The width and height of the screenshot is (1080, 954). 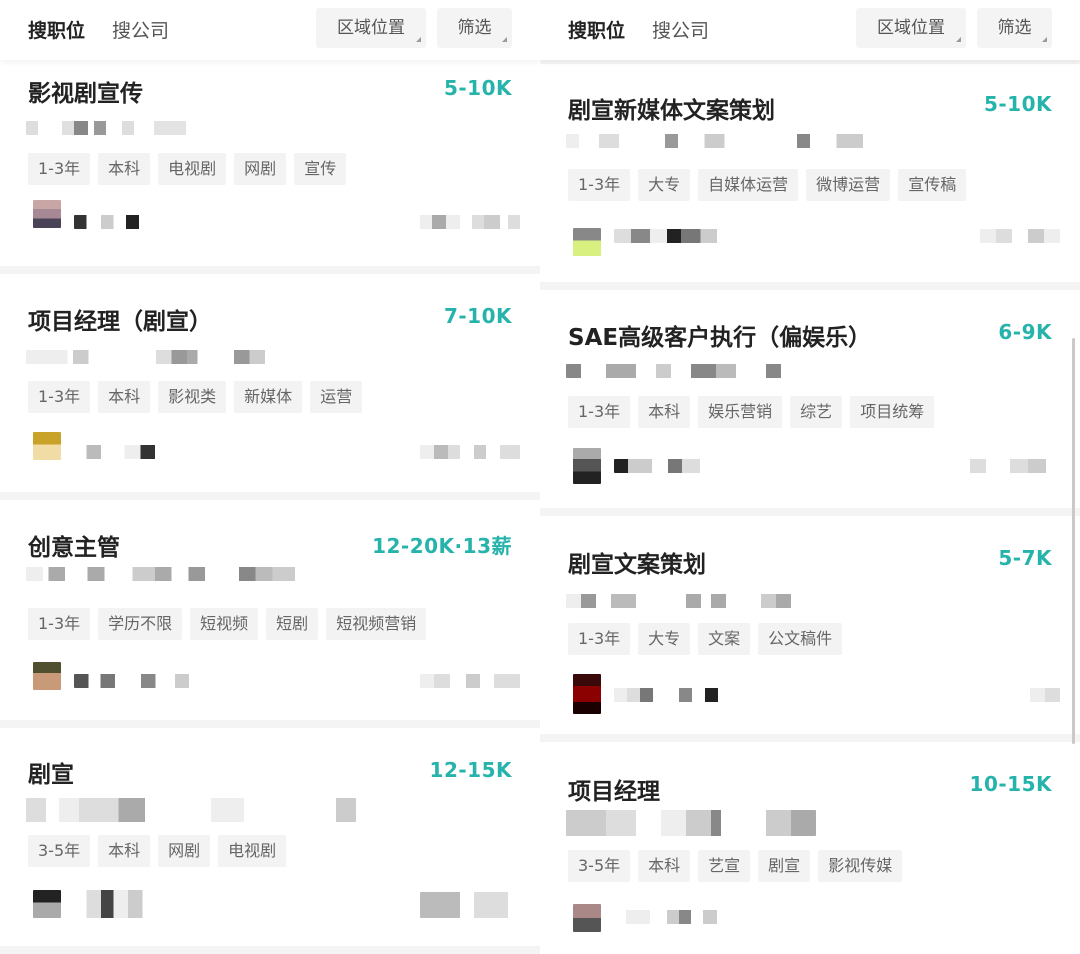 What do you see at coordinates (140, 624) in the screenshot?
I see `job-tag: 学历不限` at bounding box center [140, 624].